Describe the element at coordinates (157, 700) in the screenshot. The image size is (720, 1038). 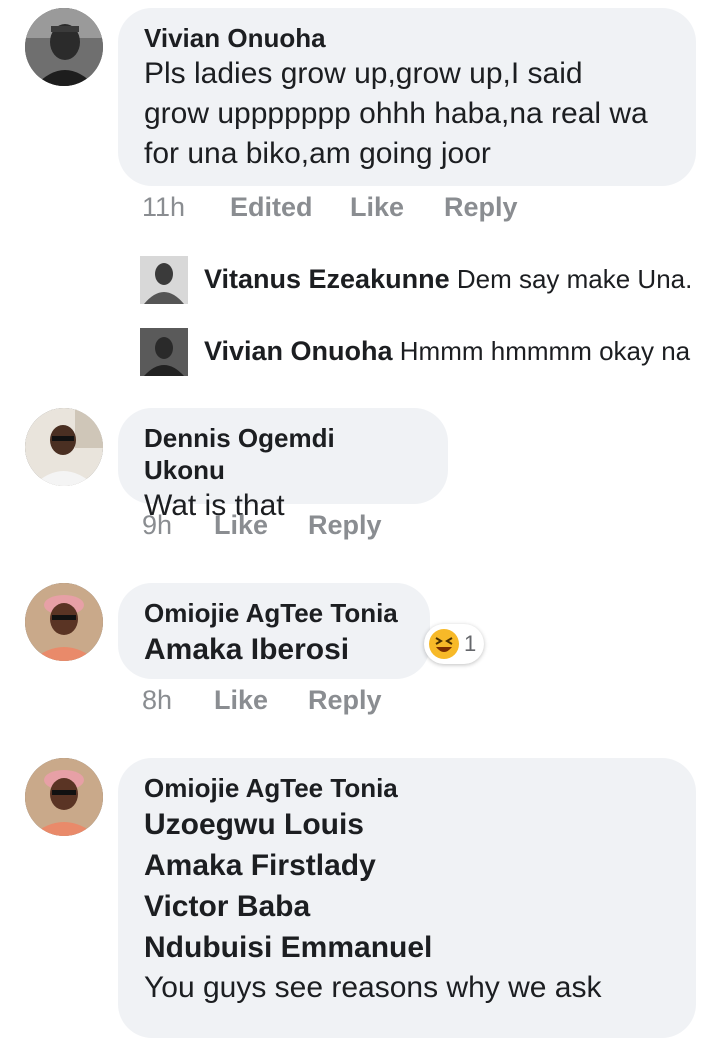
I see `comment-timestamp: 8h` at that location.